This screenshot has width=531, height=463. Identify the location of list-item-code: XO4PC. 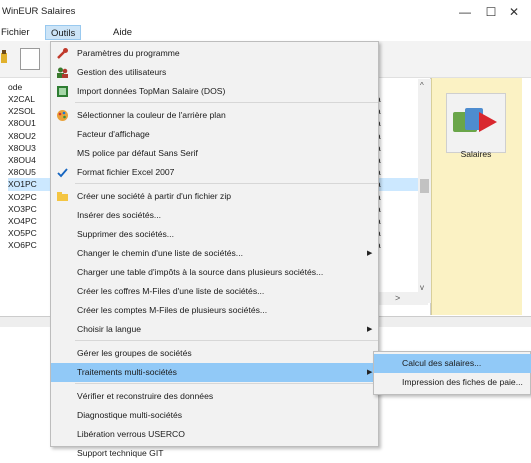
(29, 221).